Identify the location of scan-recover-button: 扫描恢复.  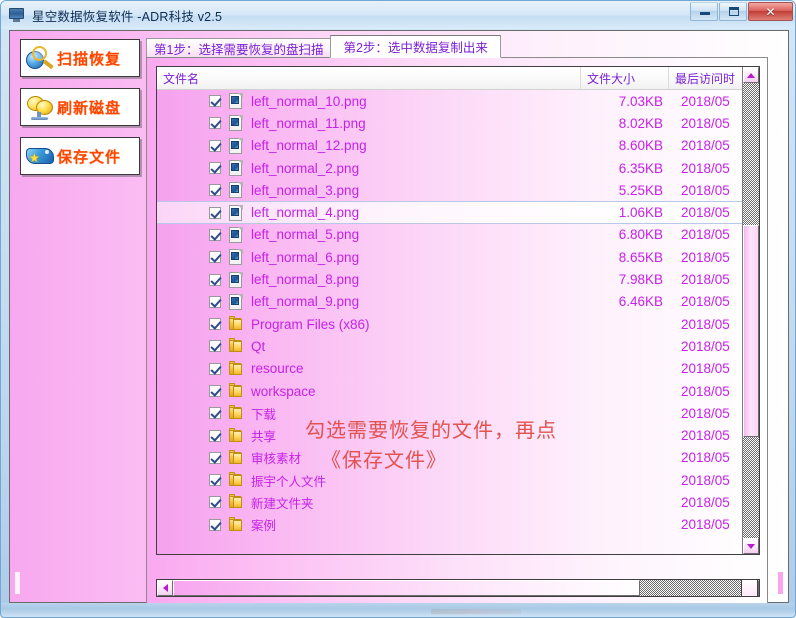
(80, 58).